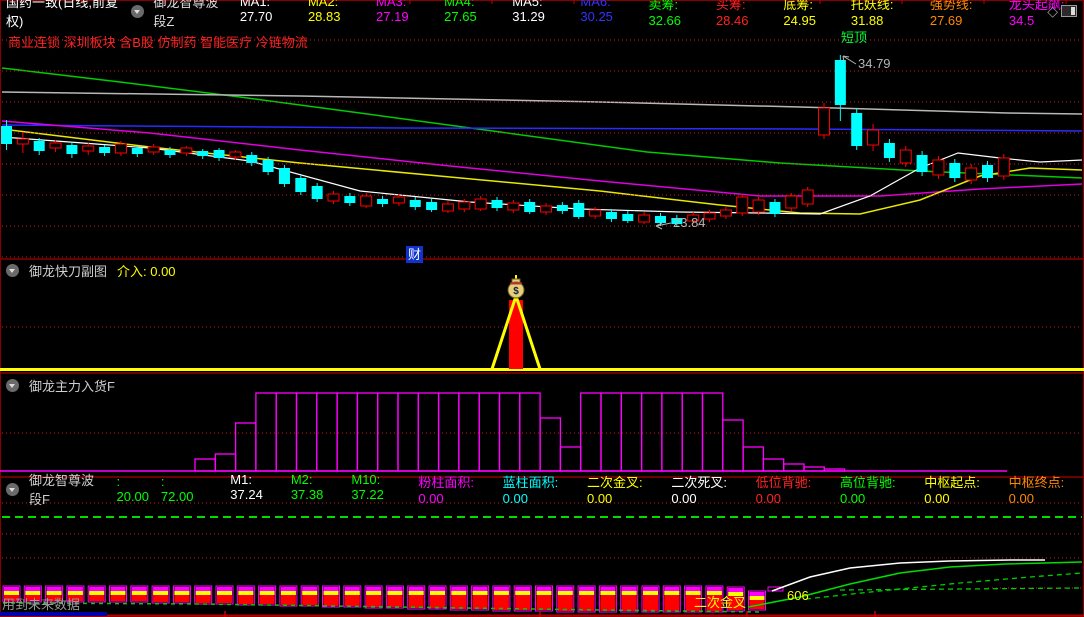 The width and height of the screenshot is (1084, 617). What do you see at coordinates (798, 595) in the screenshot?
I see `num-606-label: 606` at bounding box center [798, 595].